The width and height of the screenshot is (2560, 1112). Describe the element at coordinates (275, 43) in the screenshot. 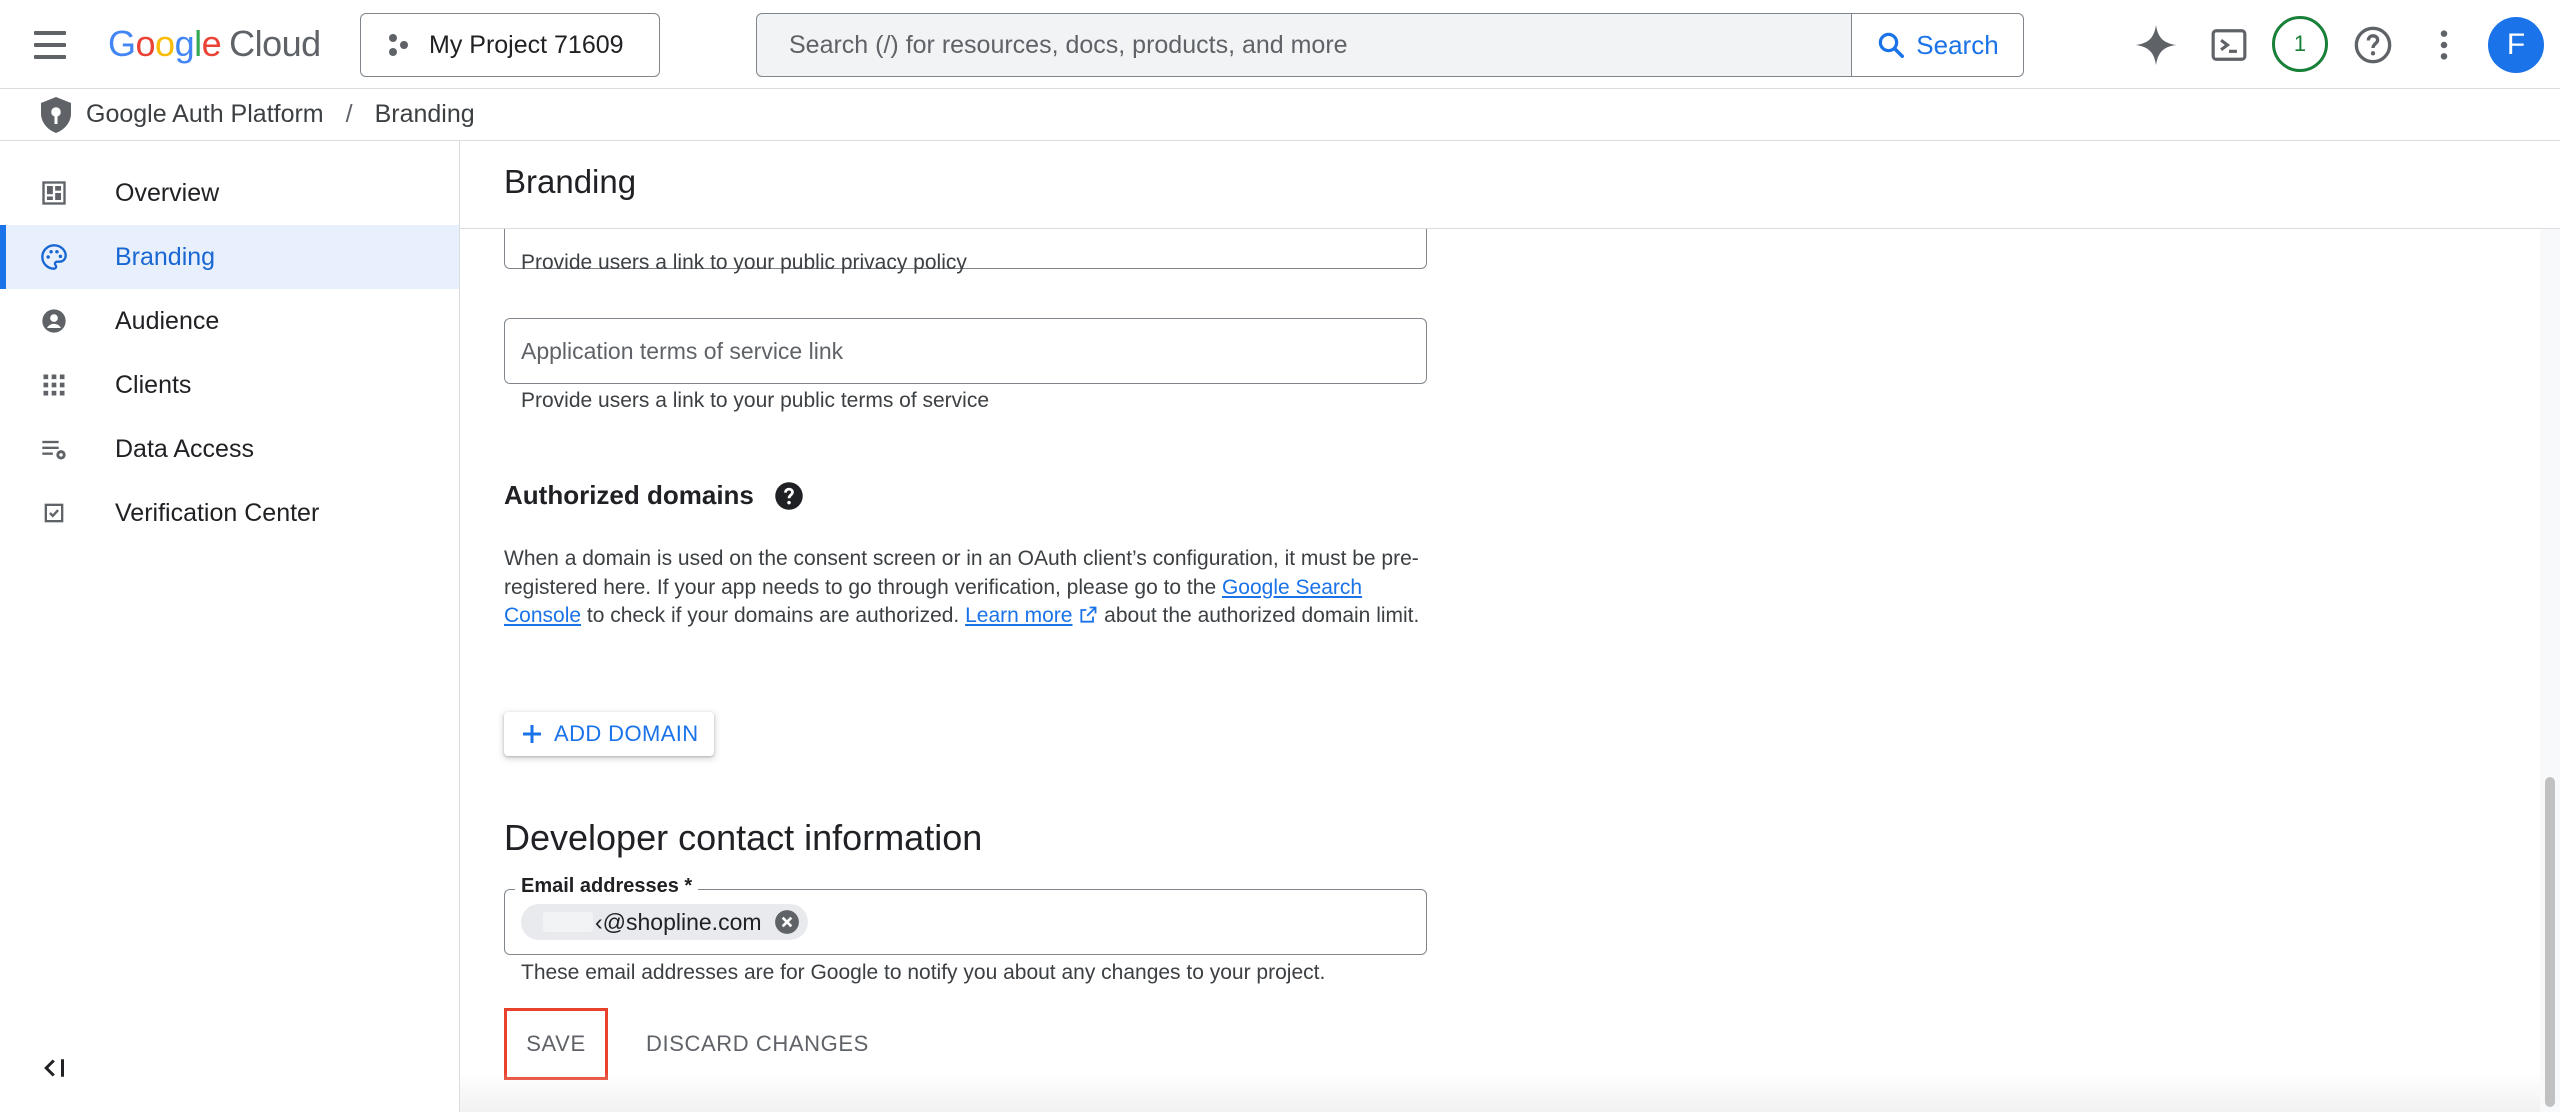

I see `logo-cloud: Cloud` at that location.